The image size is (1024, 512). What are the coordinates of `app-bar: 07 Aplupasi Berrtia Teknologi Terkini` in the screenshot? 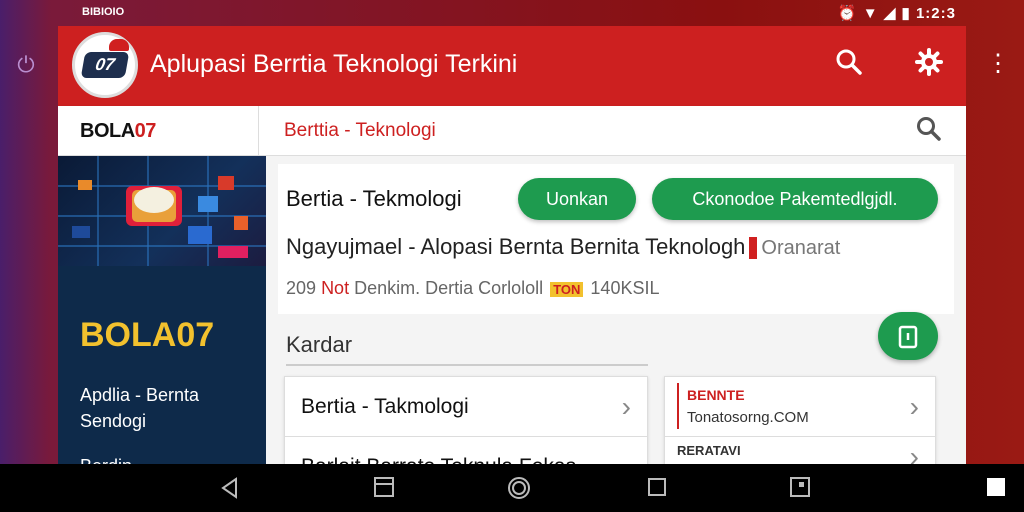 It's located at (512, 66).